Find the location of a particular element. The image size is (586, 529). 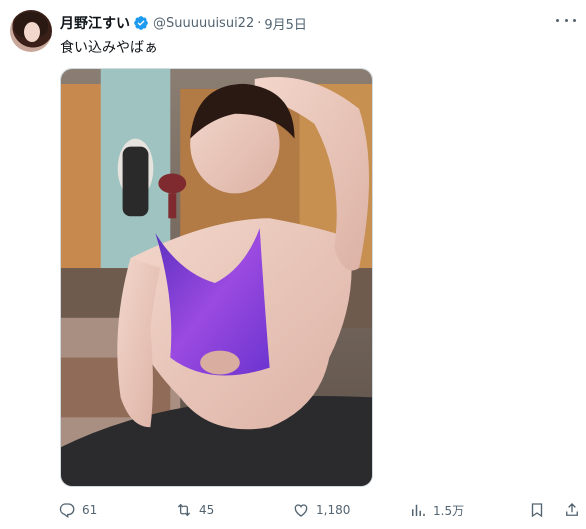

avatar is located at coordinates (31, 31).